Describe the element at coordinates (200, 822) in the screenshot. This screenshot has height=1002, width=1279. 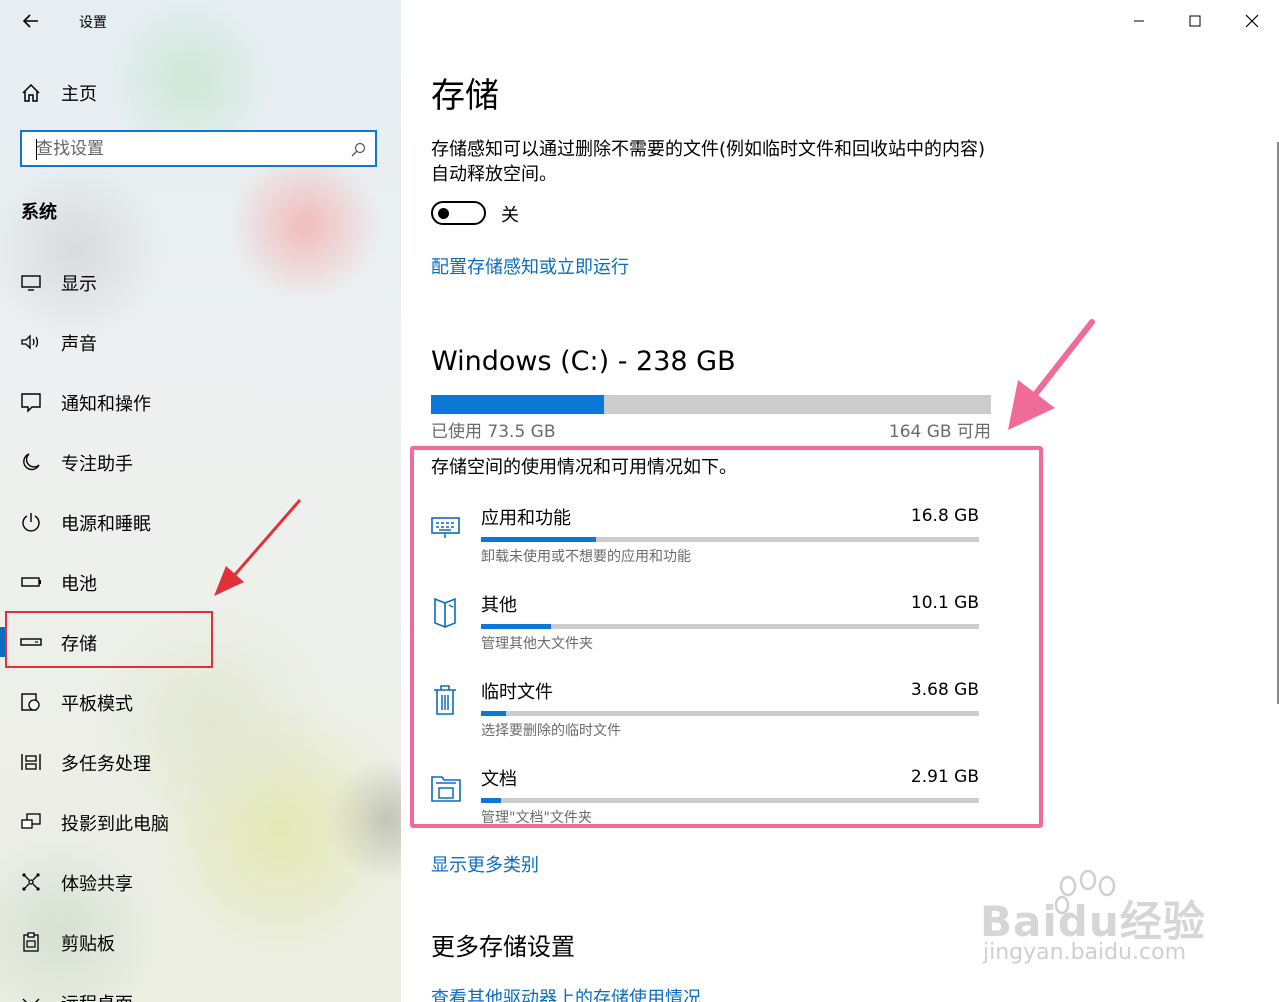
I see `sidebar-item-project: 投影到此电脑` at that location.